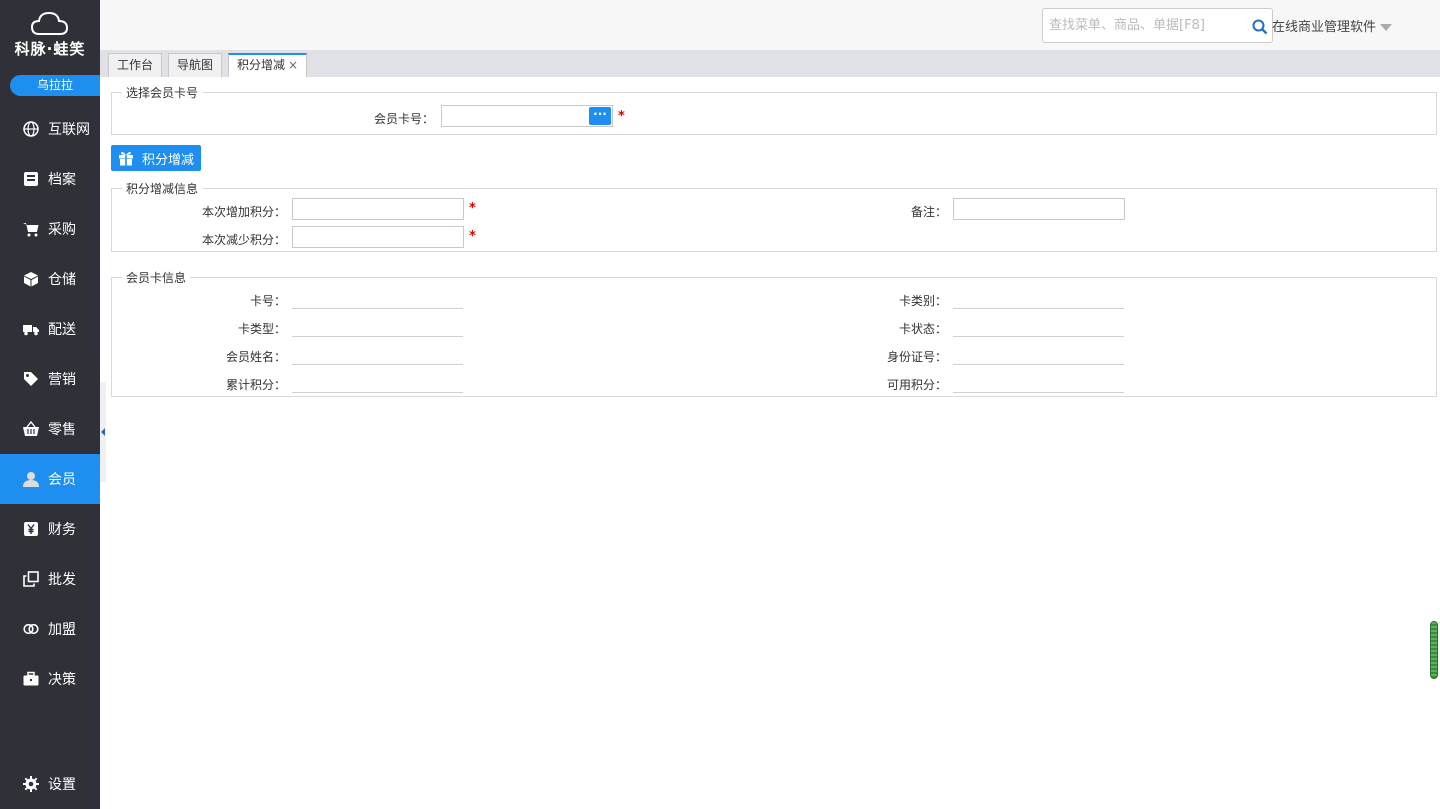 The image size is (1440, 809). What do you see at coordinates (168, 160) in the screenshot?
I see `points-adjust-label: 积分增减` at bounding box center [168, 160].